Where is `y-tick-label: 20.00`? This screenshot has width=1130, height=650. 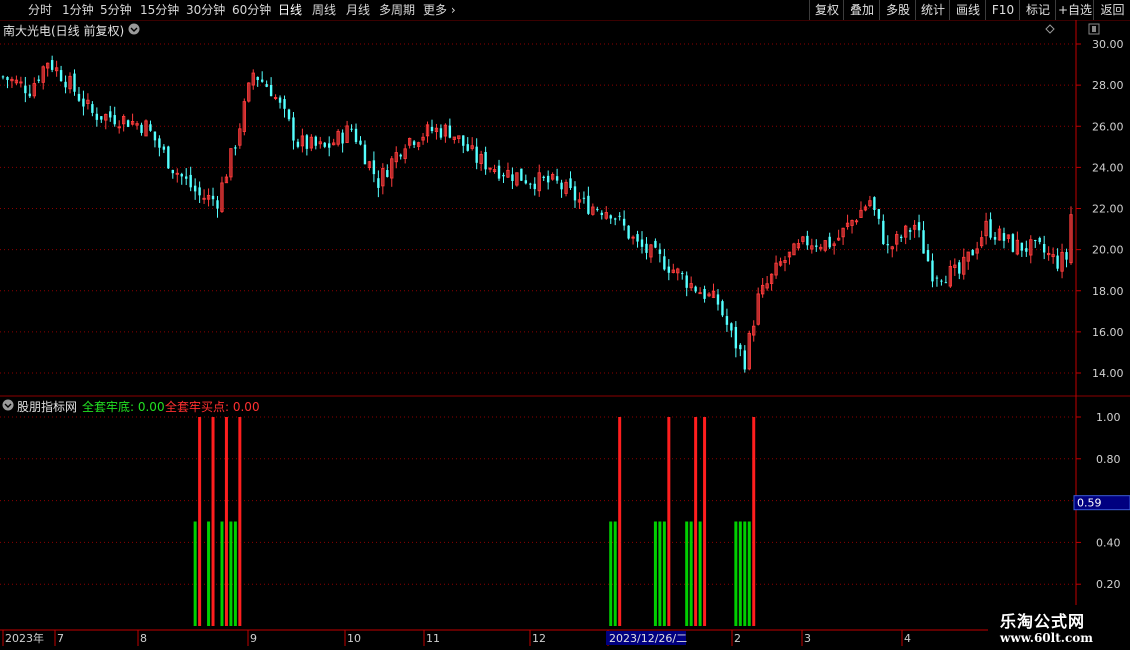 y-tick-label: 20.00 is located at coordinates (1108, 250).